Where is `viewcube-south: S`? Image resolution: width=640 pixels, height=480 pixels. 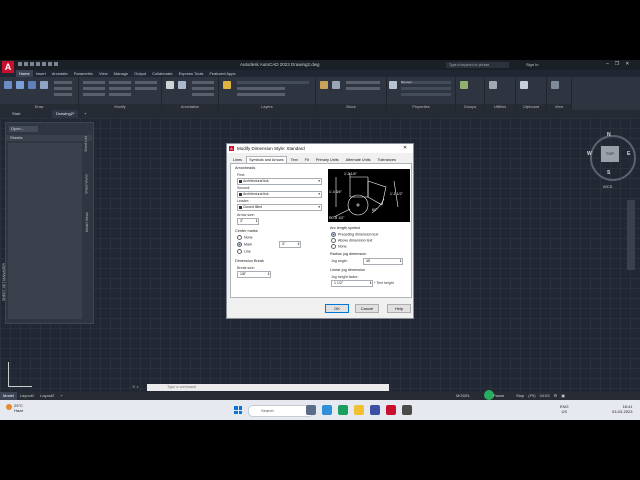
viewcube-south: S is located at coordinates (608, 173).